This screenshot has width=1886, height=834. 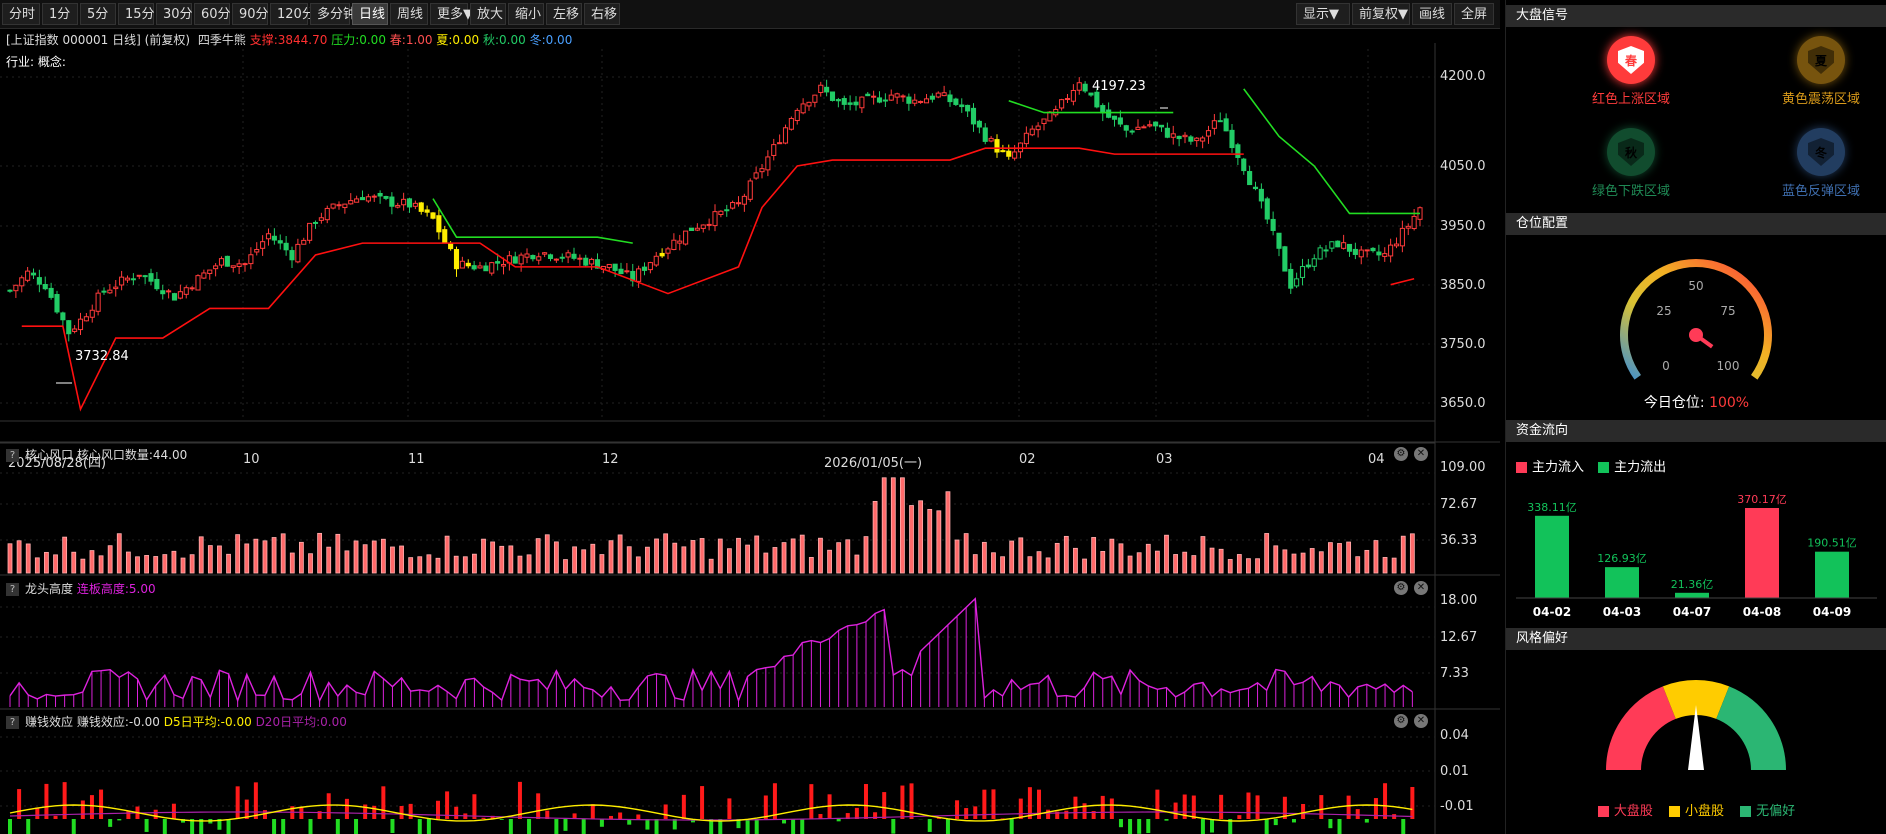 I want to click on flow-value-label: 338.11亿, so click(x=1552, y=507).